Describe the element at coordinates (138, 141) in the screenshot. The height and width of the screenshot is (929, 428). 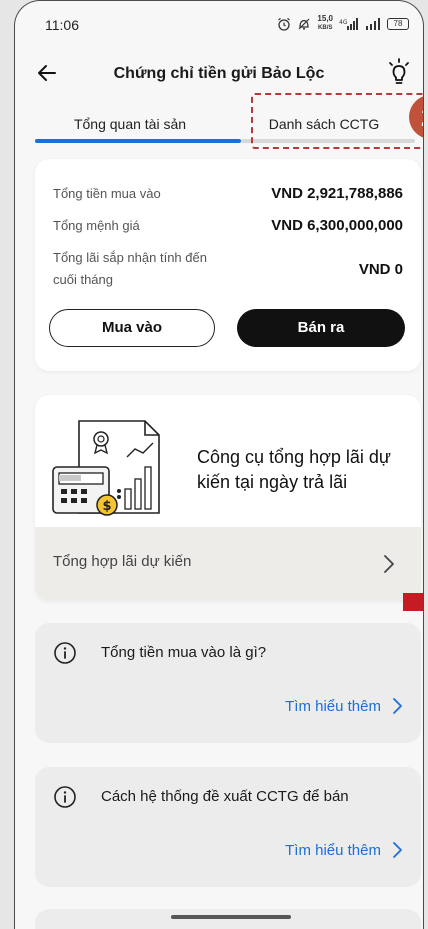
I see `tab-active-indicator` at that location.